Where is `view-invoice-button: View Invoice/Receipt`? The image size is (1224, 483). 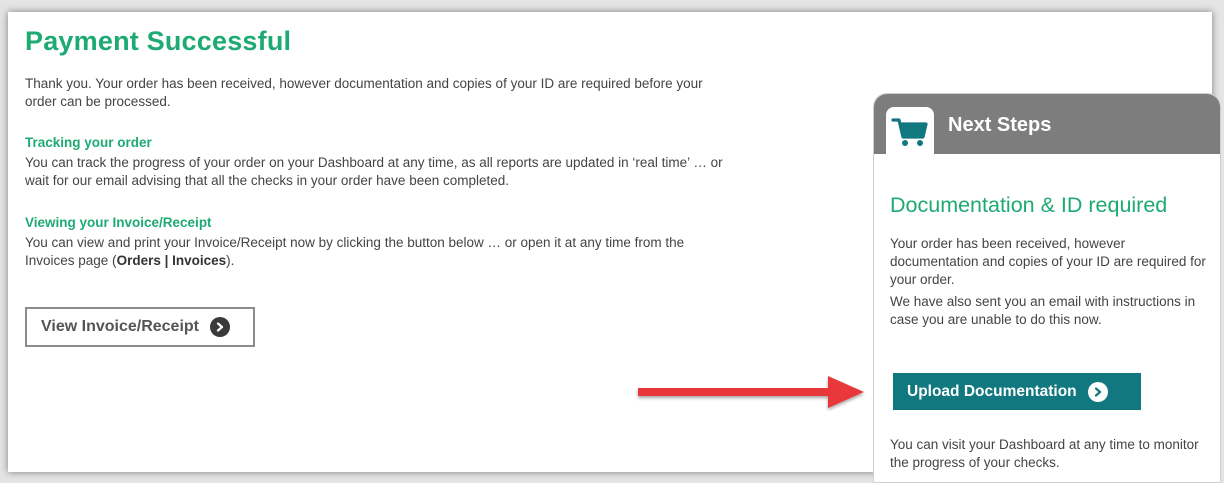 view-invoice-button: View Invoice/Receipt is located at coordinates (140, 327).